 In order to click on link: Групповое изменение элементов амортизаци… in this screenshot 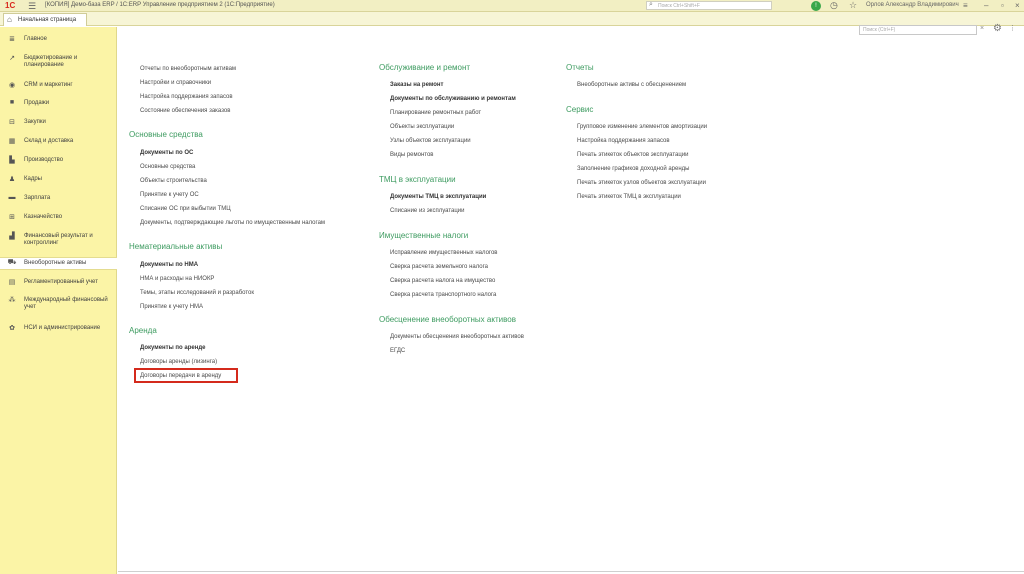, I will do `click(642, 127)`.